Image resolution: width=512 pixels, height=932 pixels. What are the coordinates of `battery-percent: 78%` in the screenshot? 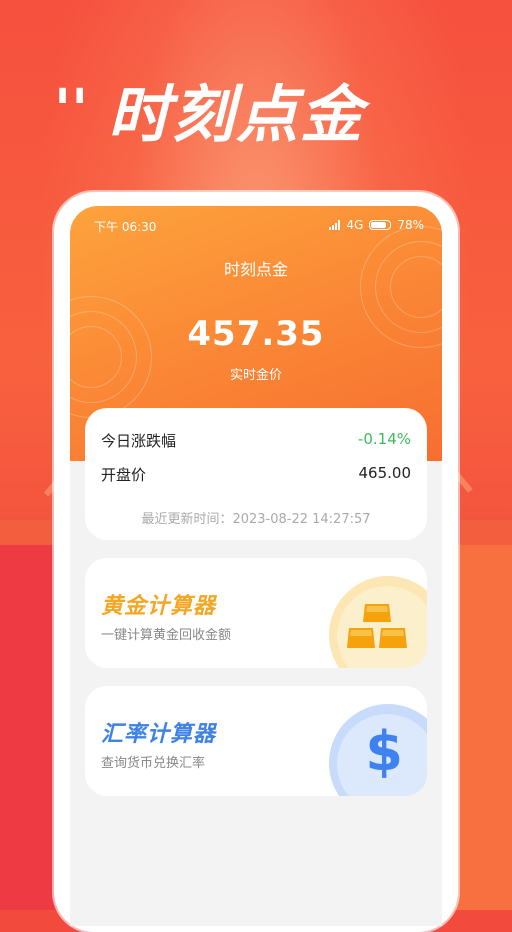 It's located at (410, 225).